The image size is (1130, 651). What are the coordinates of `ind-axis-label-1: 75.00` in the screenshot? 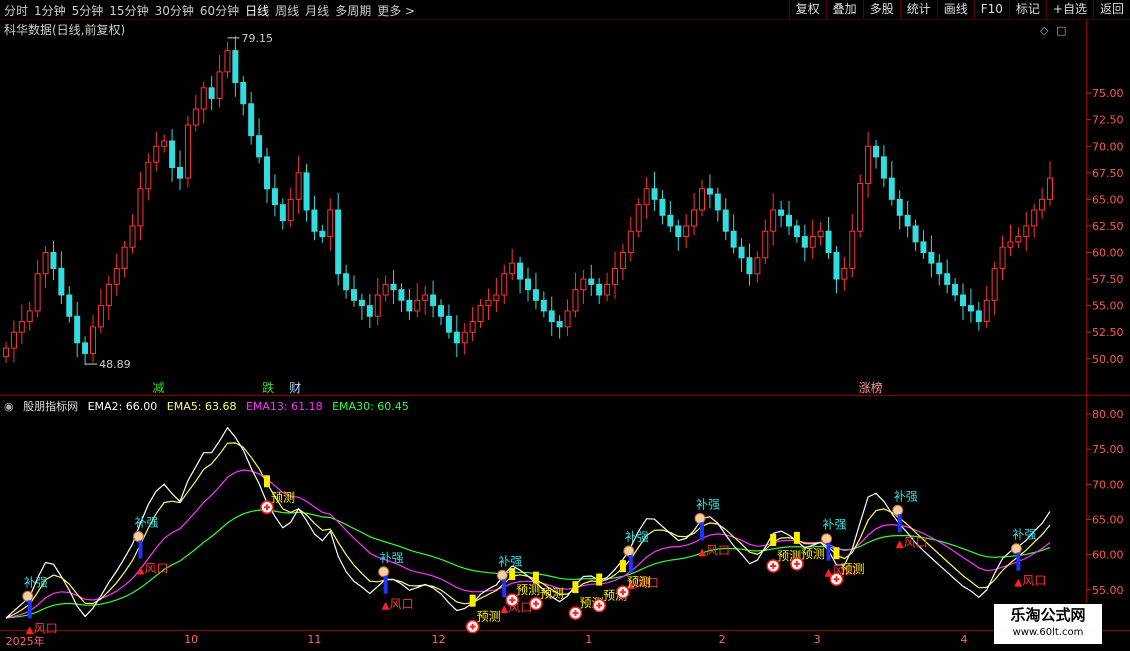 It's located at (1108, 449).